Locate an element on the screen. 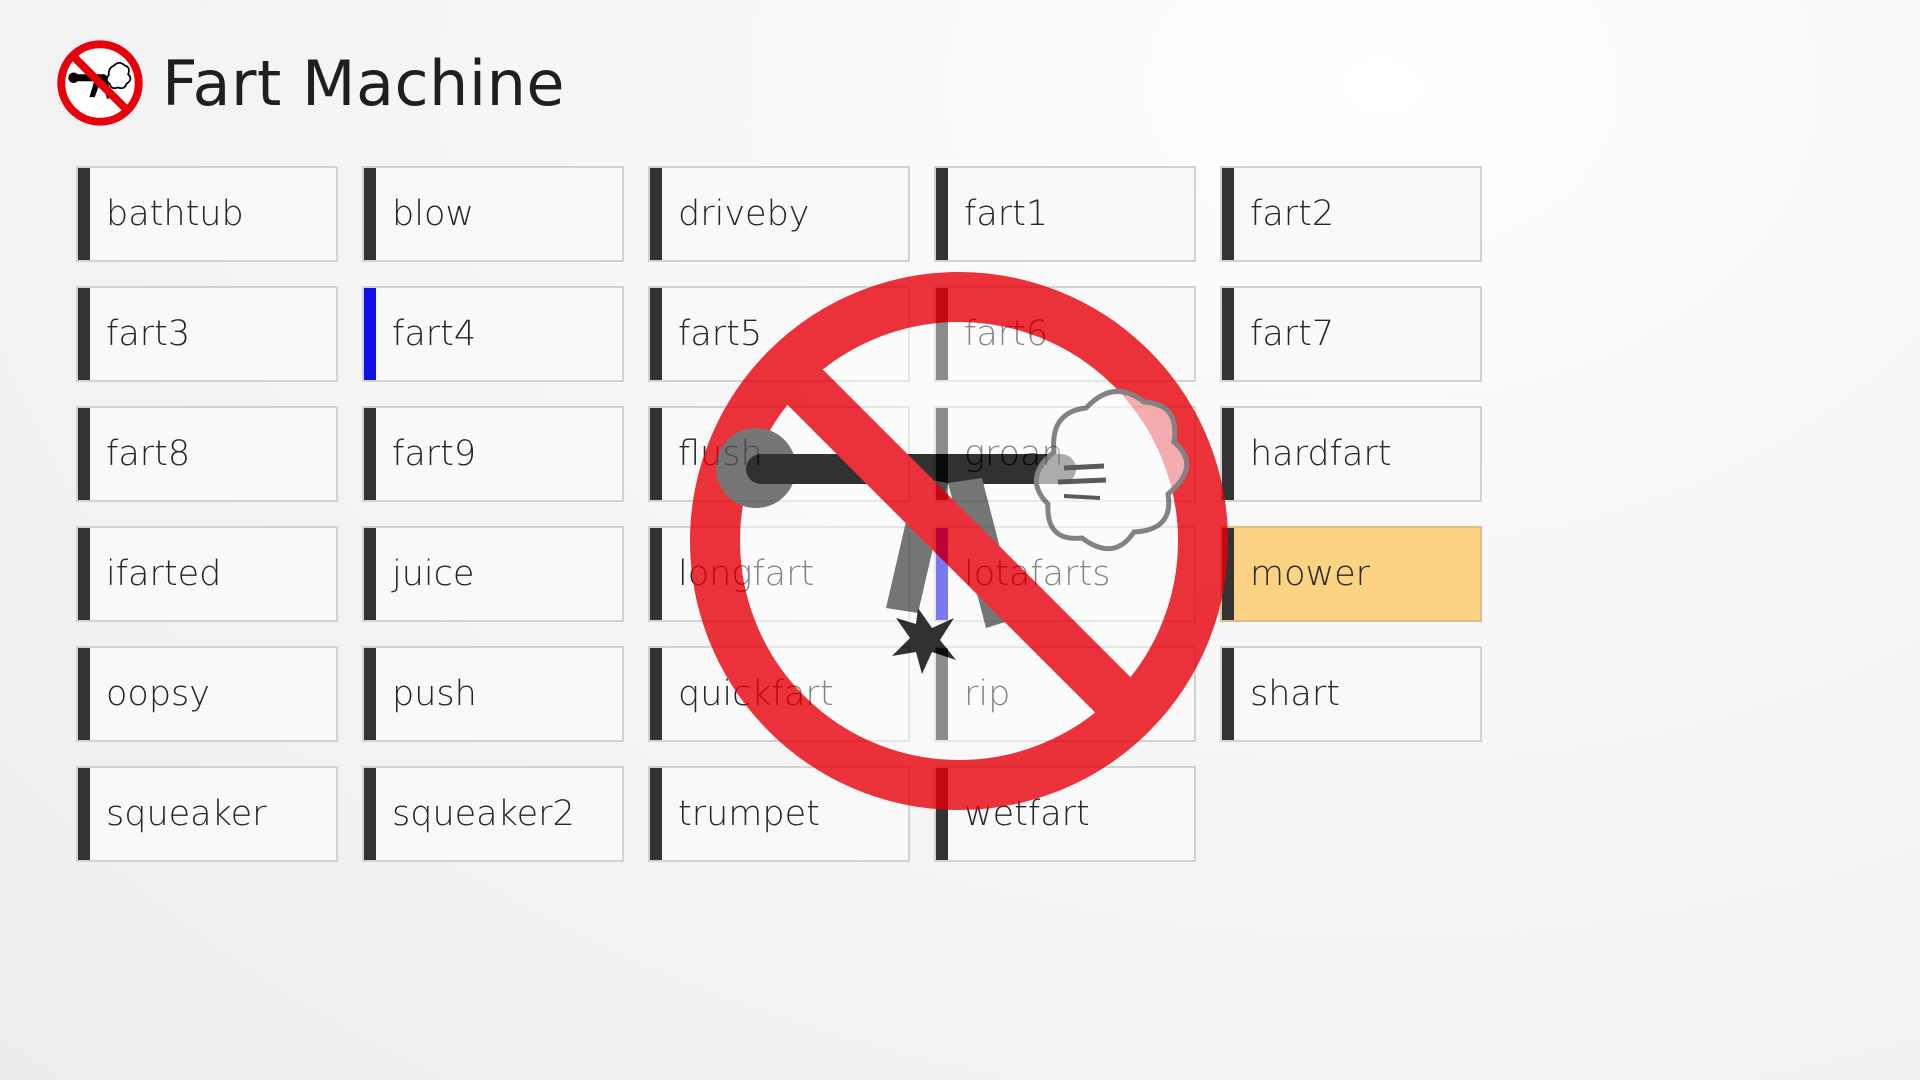  sound-button-squeaker2: squeaker2 is located at coordinates (493, 814).